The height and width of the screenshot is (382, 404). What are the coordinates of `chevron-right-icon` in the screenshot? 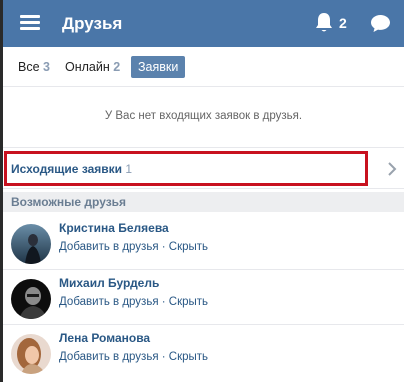 It's located at (392, 169).